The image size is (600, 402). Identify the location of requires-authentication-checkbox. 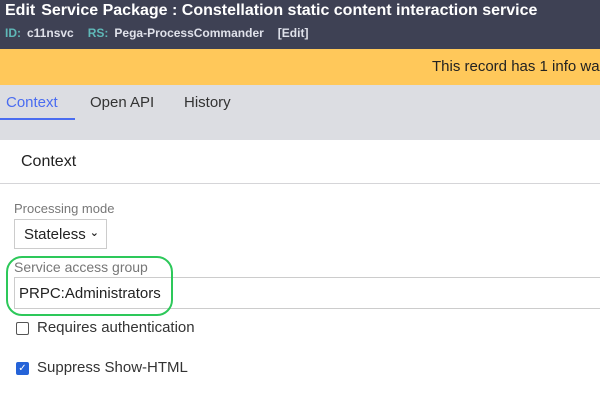
(22, 328).